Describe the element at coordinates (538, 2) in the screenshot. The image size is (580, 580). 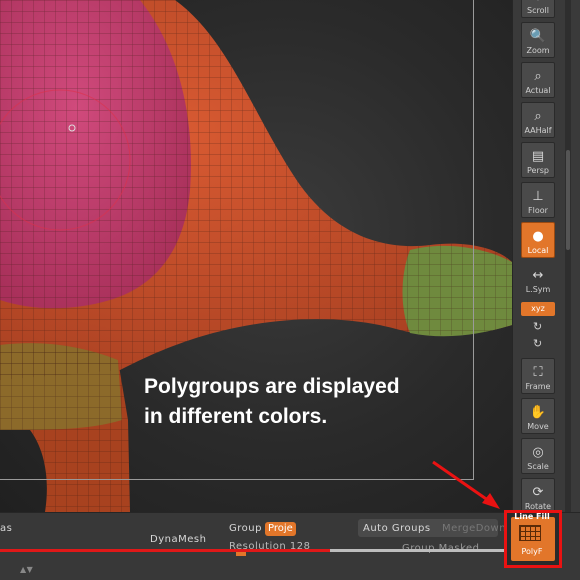
I see `scroll-icon: ✥` at that location.